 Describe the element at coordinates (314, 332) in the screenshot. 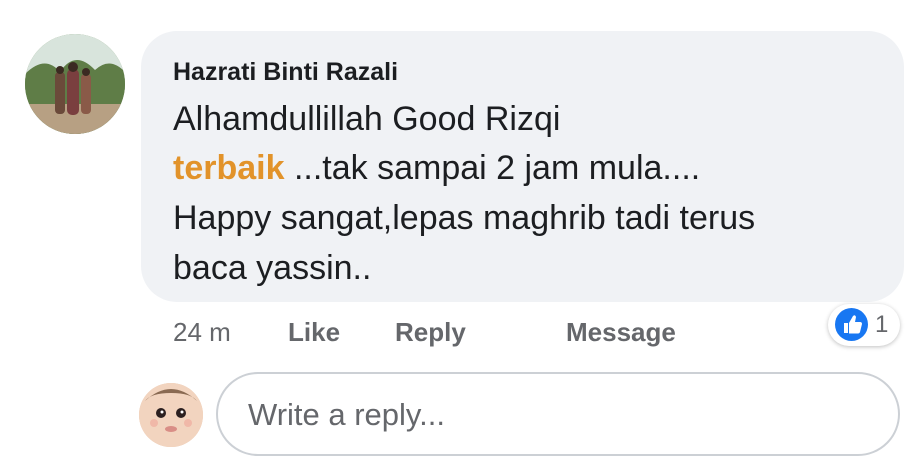

I see `like-button: Like` at that location.